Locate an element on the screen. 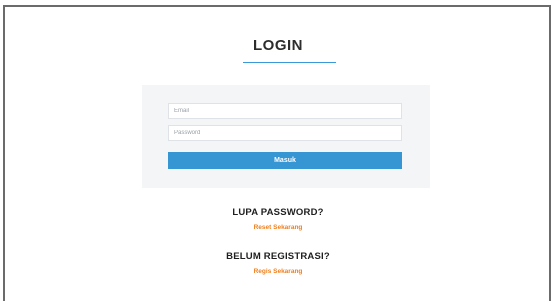 The height and width of the screenshot is (302, 556). email-field is located at coordinates (285, 111).